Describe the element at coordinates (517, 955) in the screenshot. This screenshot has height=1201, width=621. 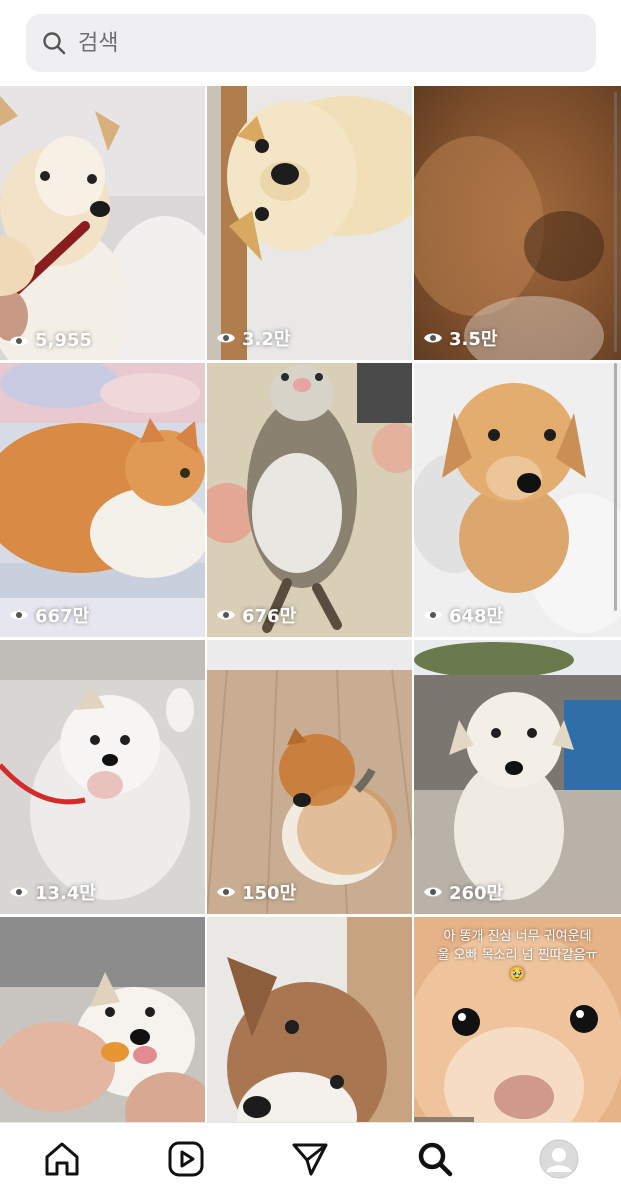
I see `post-caption: 아 똥개 진심 너무 귀여운데 울 오빠 목소리 넘 찐따같음ㅠ 🥹` at that location.